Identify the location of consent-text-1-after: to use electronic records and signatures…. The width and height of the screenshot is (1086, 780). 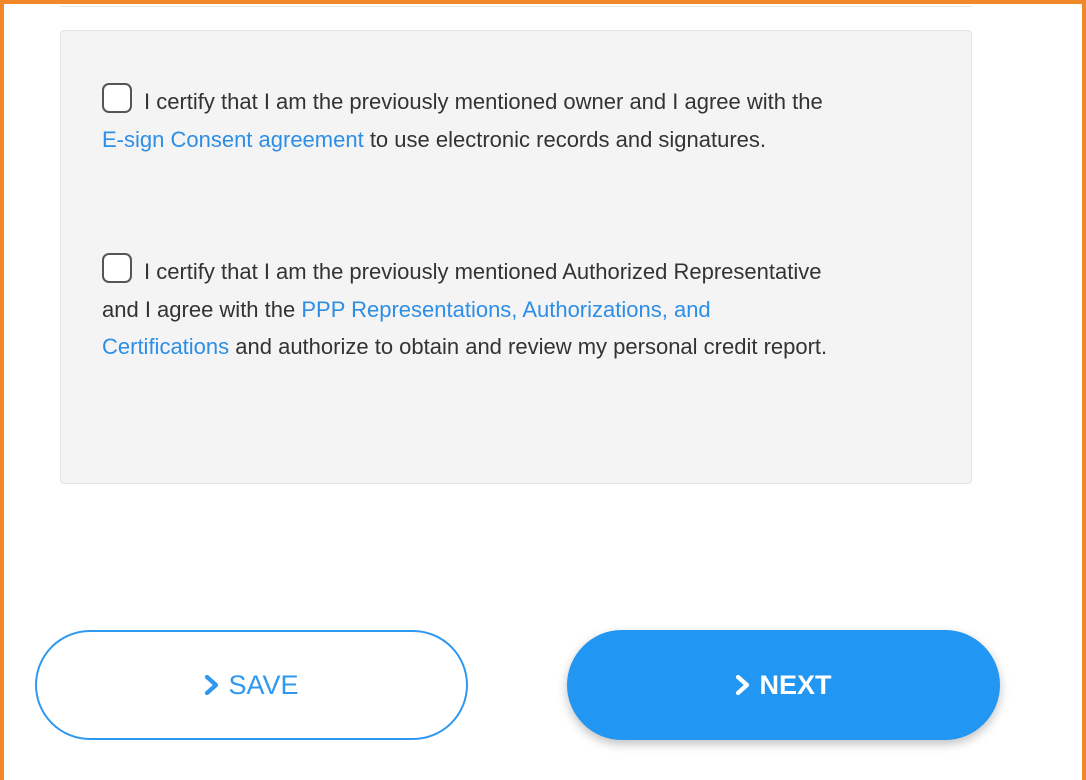
(565, 139).